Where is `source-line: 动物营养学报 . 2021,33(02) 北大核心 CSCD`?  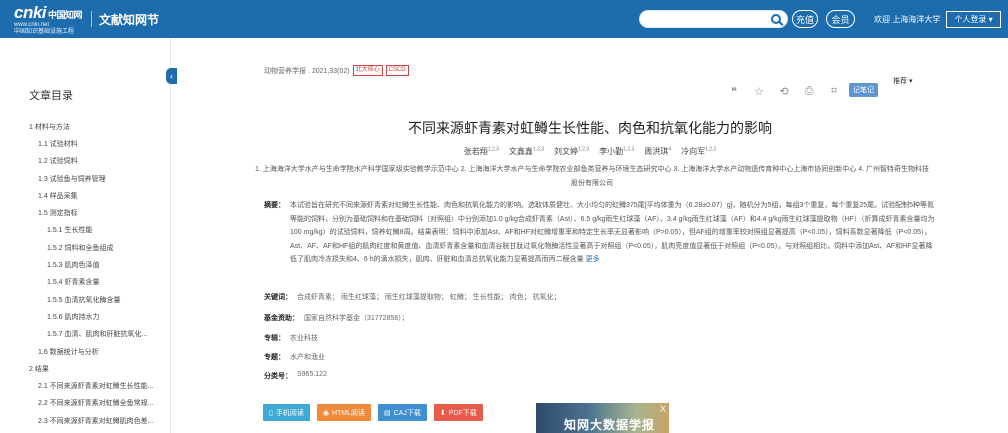
source-line: 动物营养学报 . 2021,33(02) 北大核心 CSCD is located at coordinates (336, 70).